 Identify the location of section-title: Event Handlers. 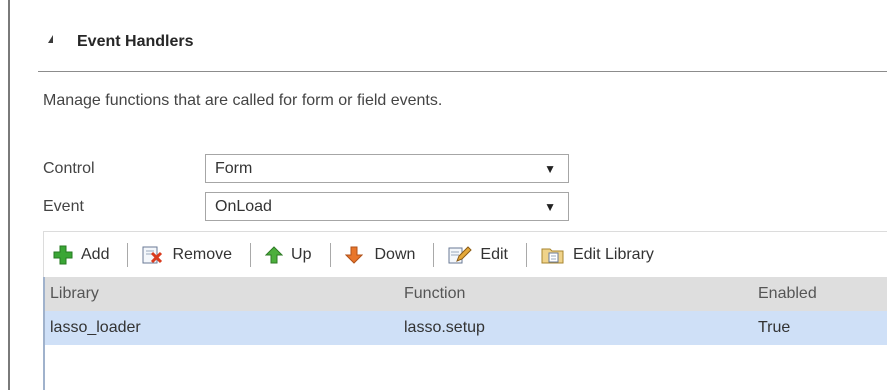
(135, 41).